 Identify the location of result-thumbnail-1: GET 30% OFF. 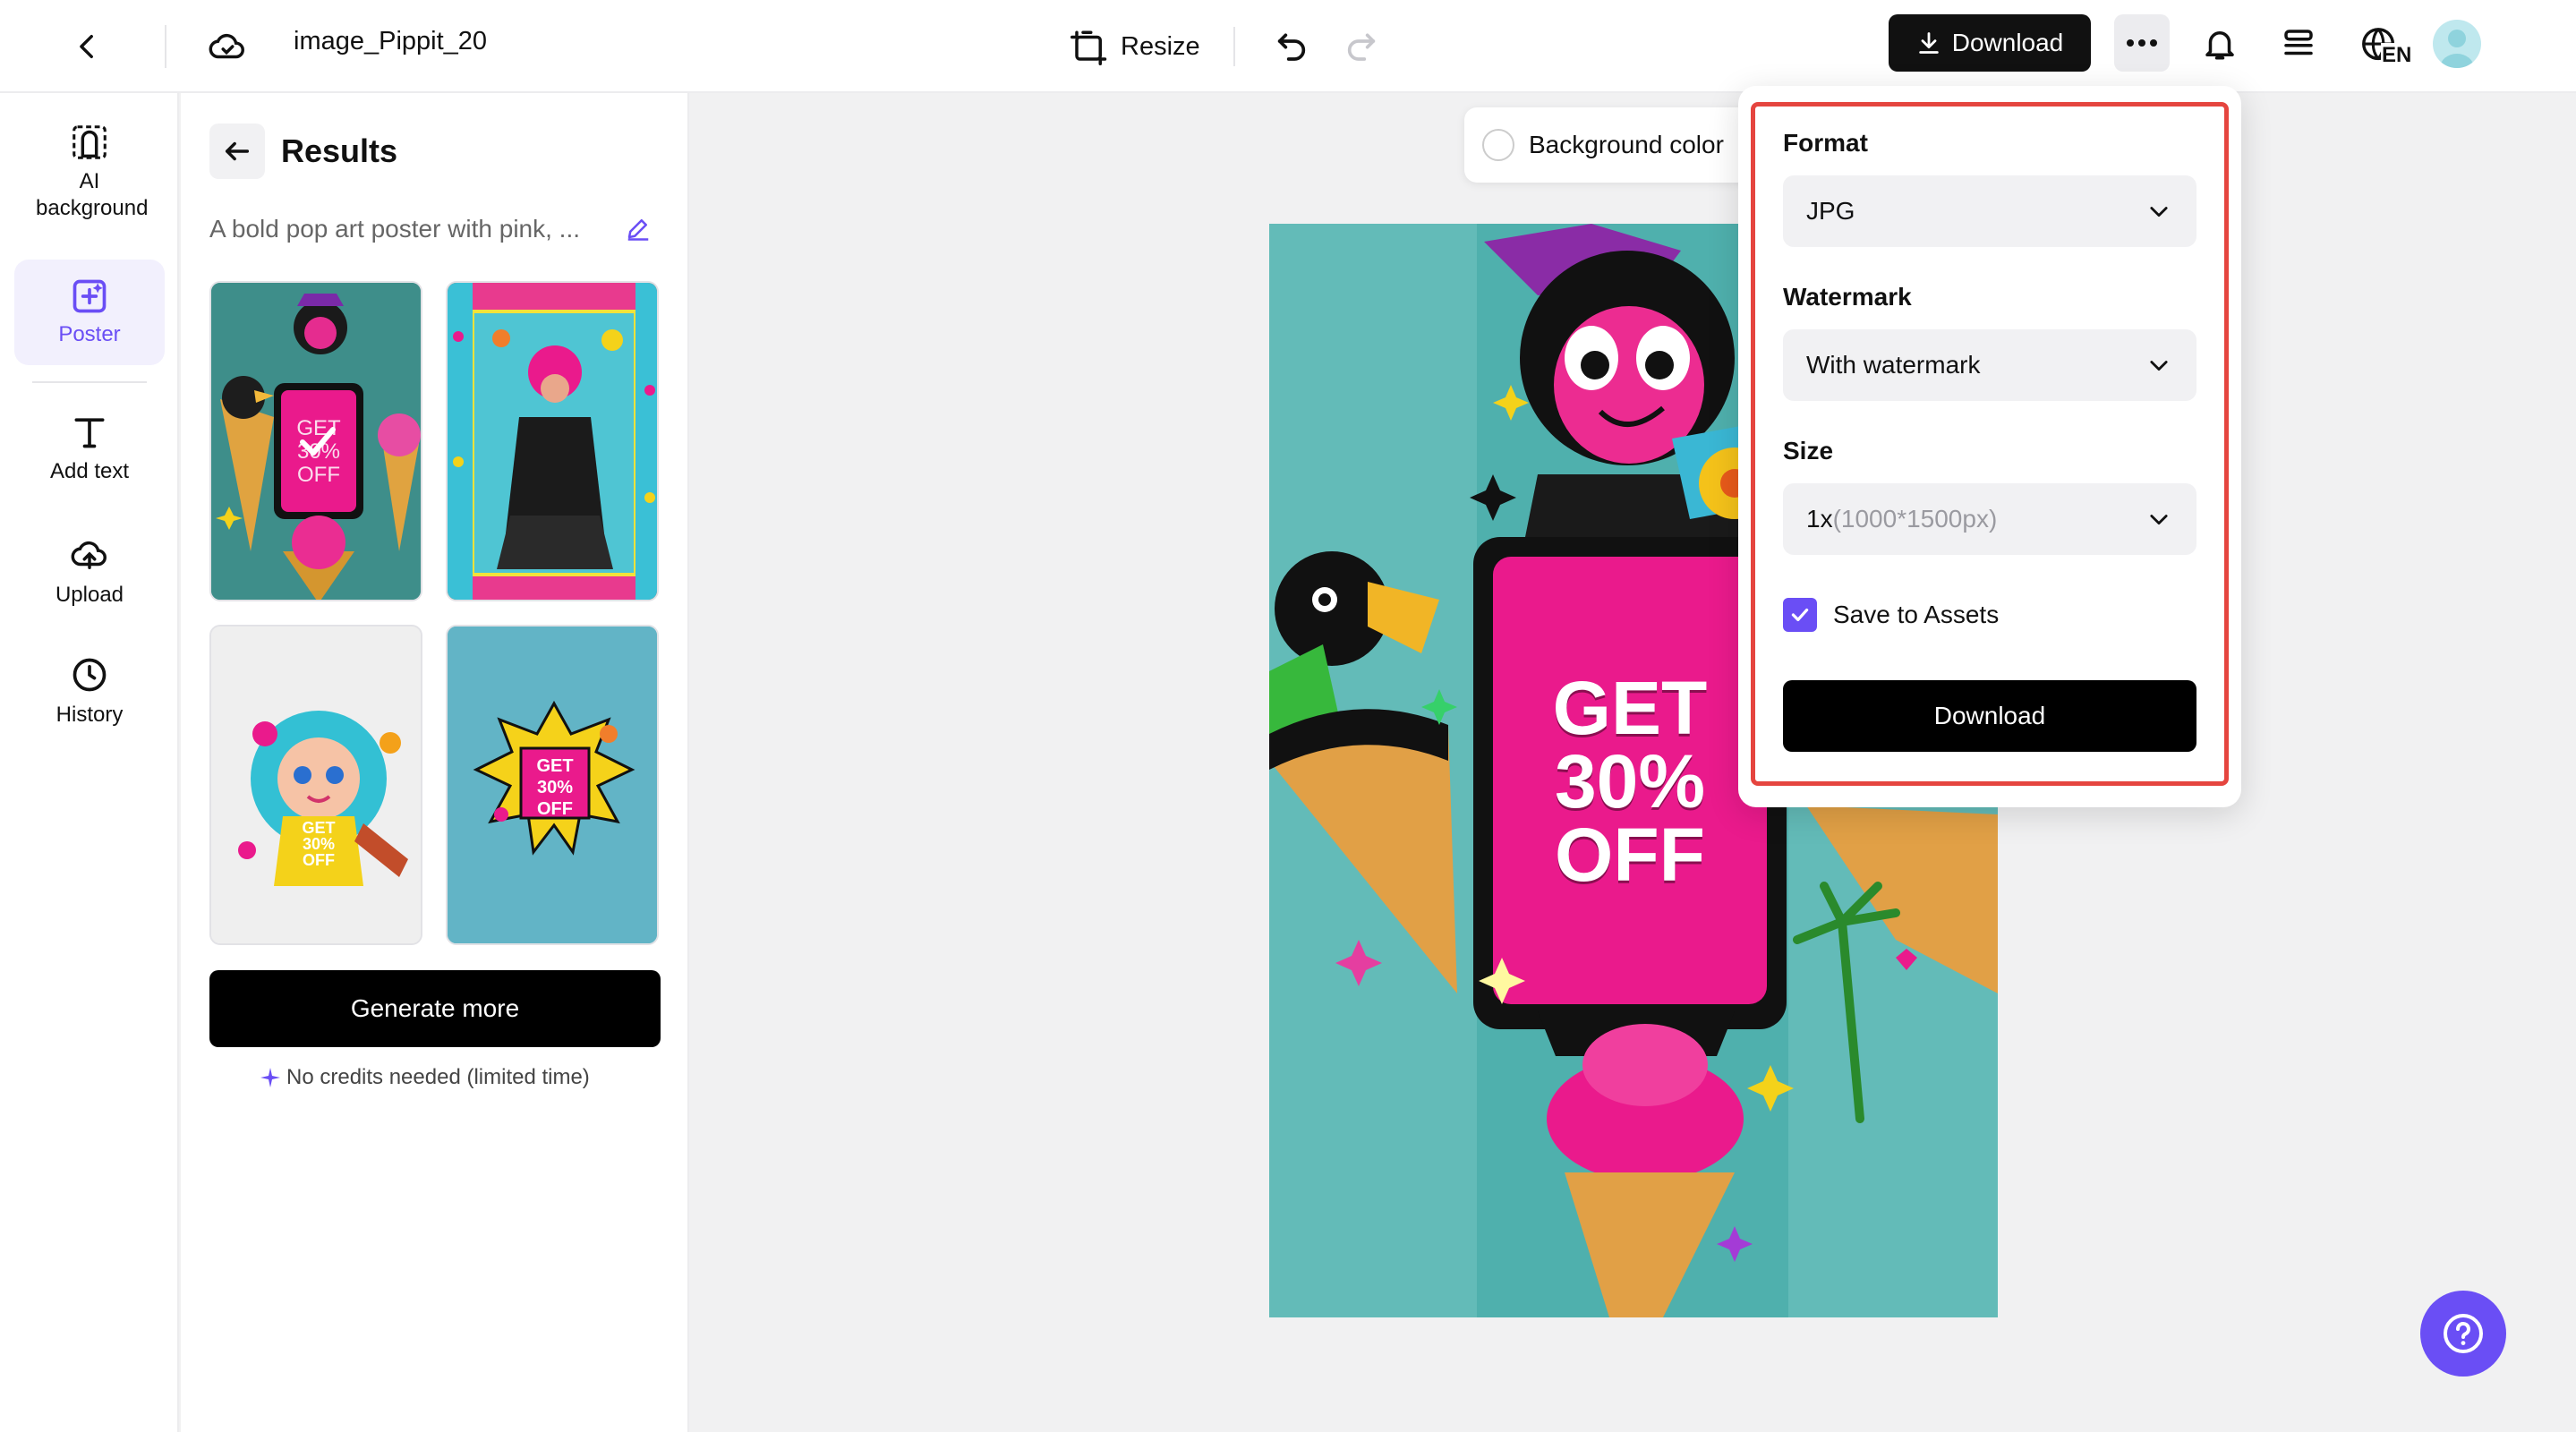
(315, 441).